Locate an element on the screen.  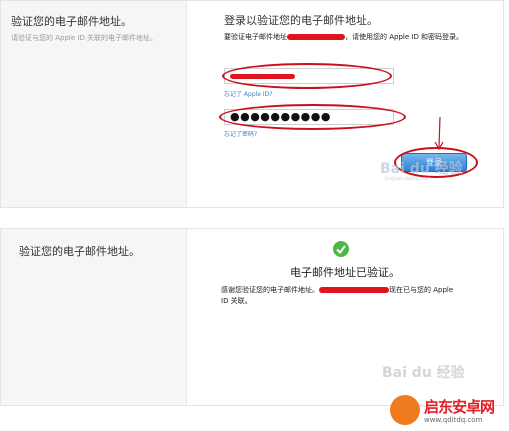
signin-description: 要验证电子邮件地址 ，请使用您的 Apple ID 和密码登录。 is located at coordinates (346, 37).